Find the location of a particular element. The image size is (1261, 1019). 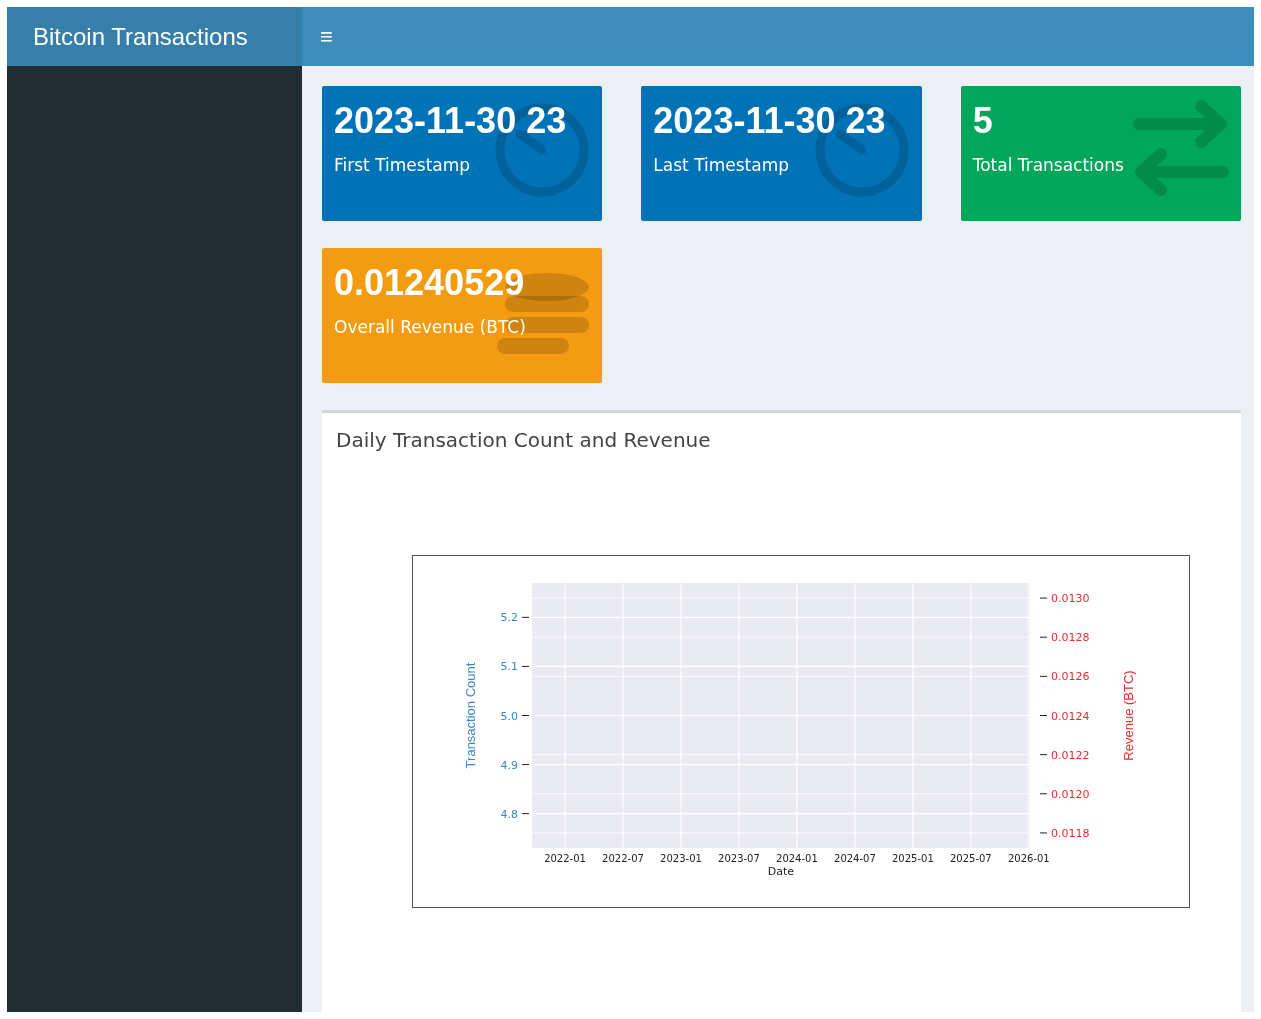

box-value: 0.01240529 is located at coordinates (429, 283).